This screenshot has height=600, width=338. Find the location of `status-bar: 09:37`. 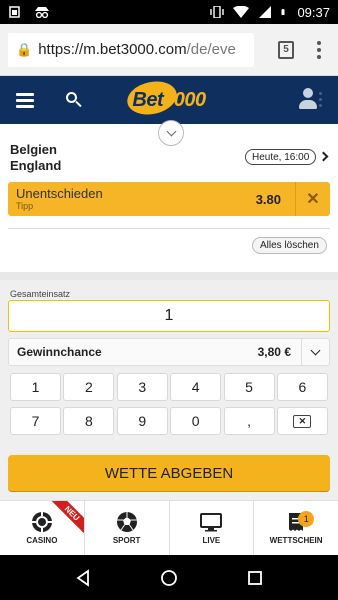

status-bar: 09:37 is located at coordinates (169, 12).